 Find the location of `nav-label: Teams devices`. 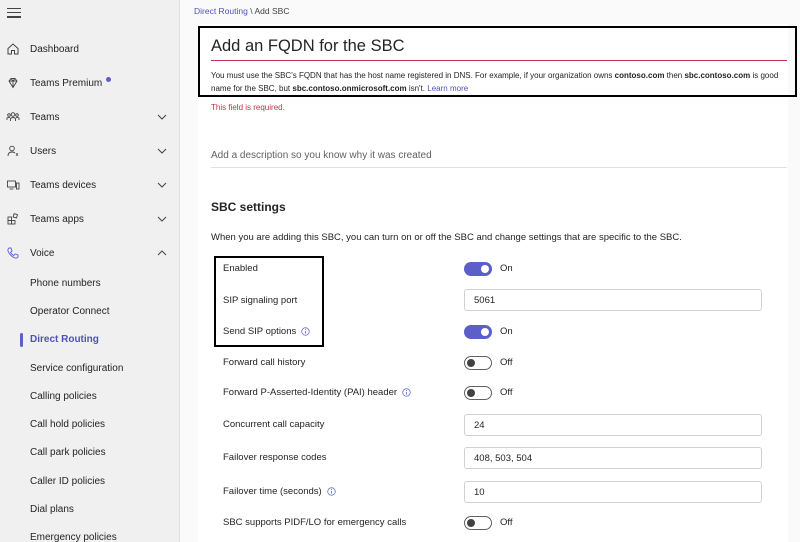

nav-label: Teams devices is located at coordinates (63, 185).